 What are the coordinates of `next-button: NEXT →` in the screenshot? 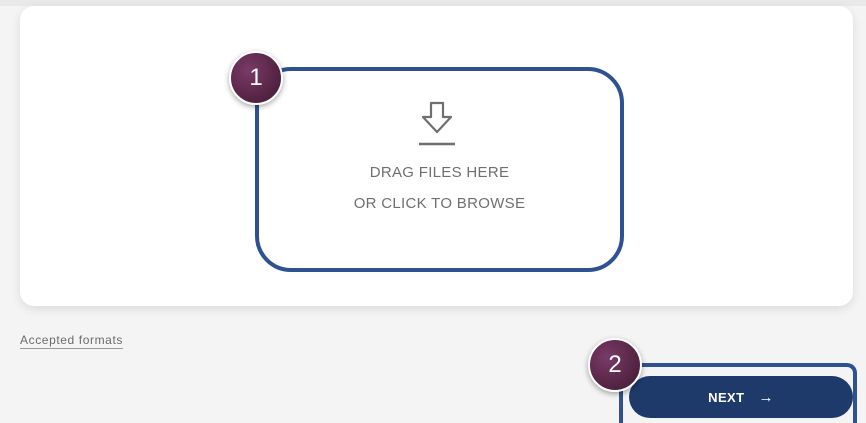 It's located at (741, 397).